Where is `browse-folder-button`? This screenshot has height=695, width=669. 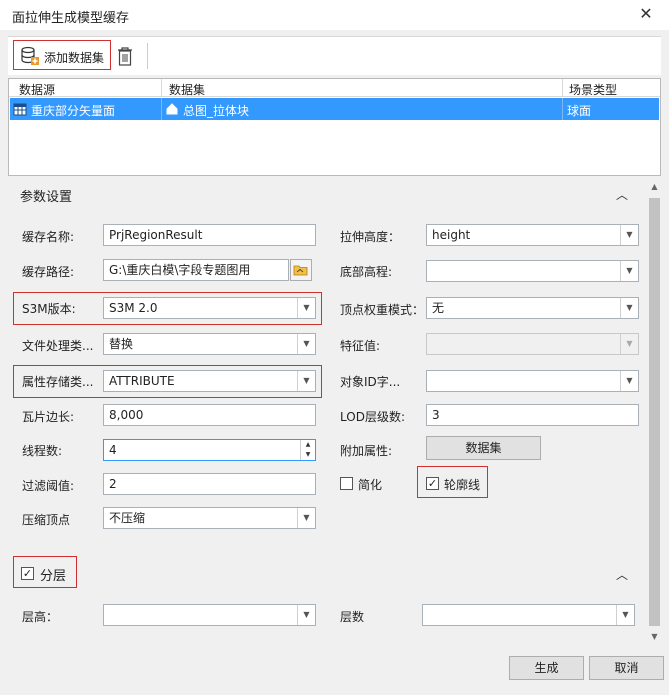
browse-folder-button is located at coordinates (301, 270).